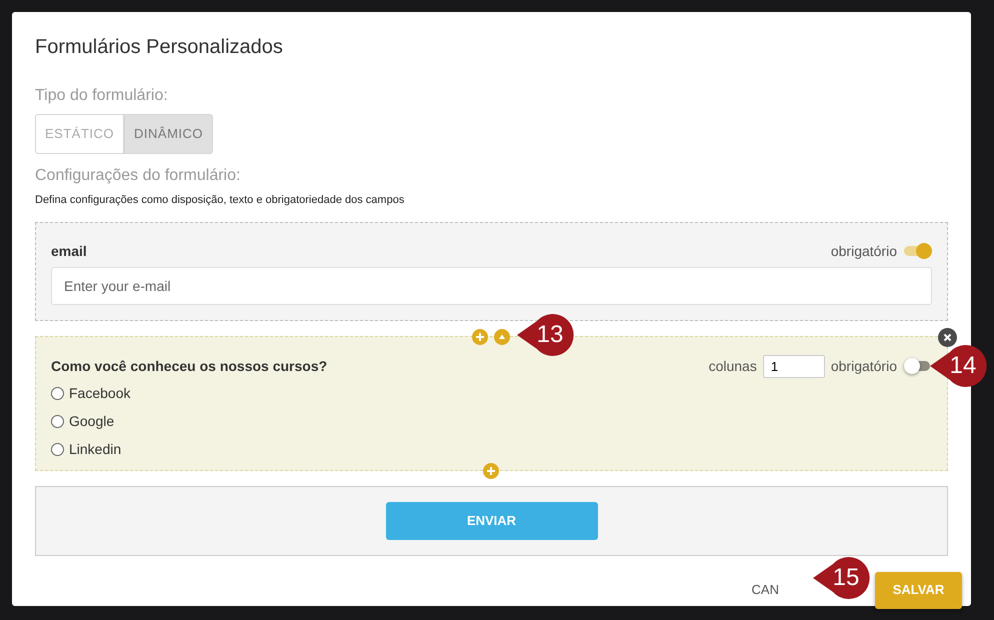 Image resolution: width=994 pixels, height=620 pixels. I want to click on move-up-icon, so click(502, 336).